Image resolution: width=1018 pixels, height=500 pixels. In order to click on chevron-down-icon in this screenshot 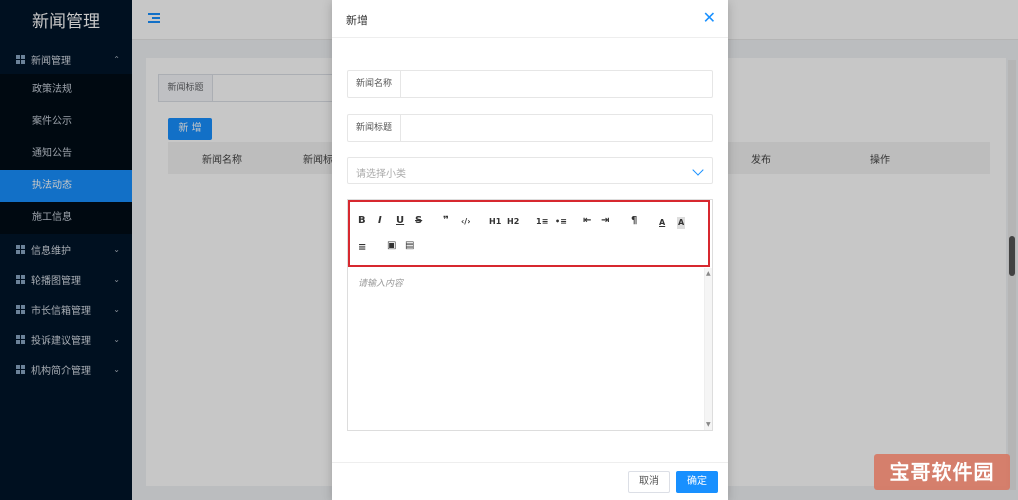, I will do `click(698, 170)`.